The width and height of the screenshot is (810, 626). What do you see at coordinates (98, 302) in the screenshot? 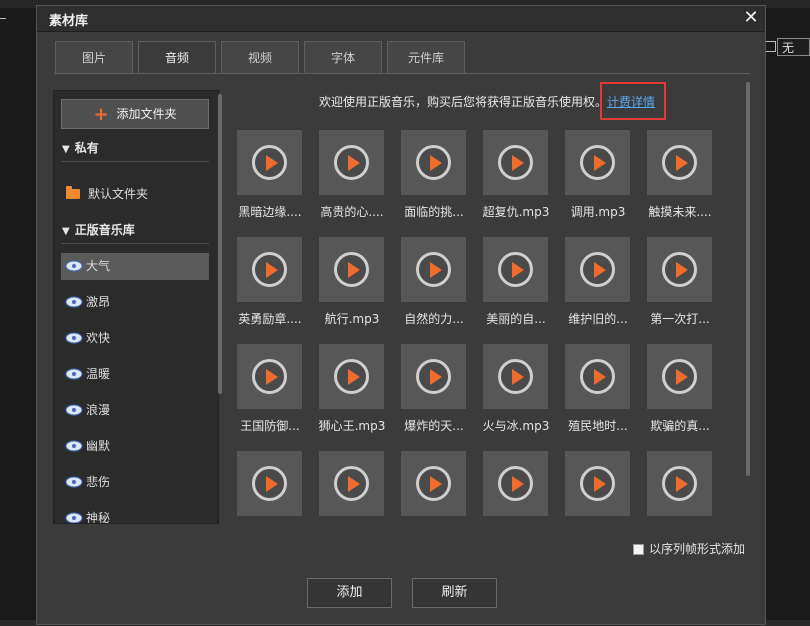
I see `sidebar-item-label: 激昂` at bounding box center [98, 302].